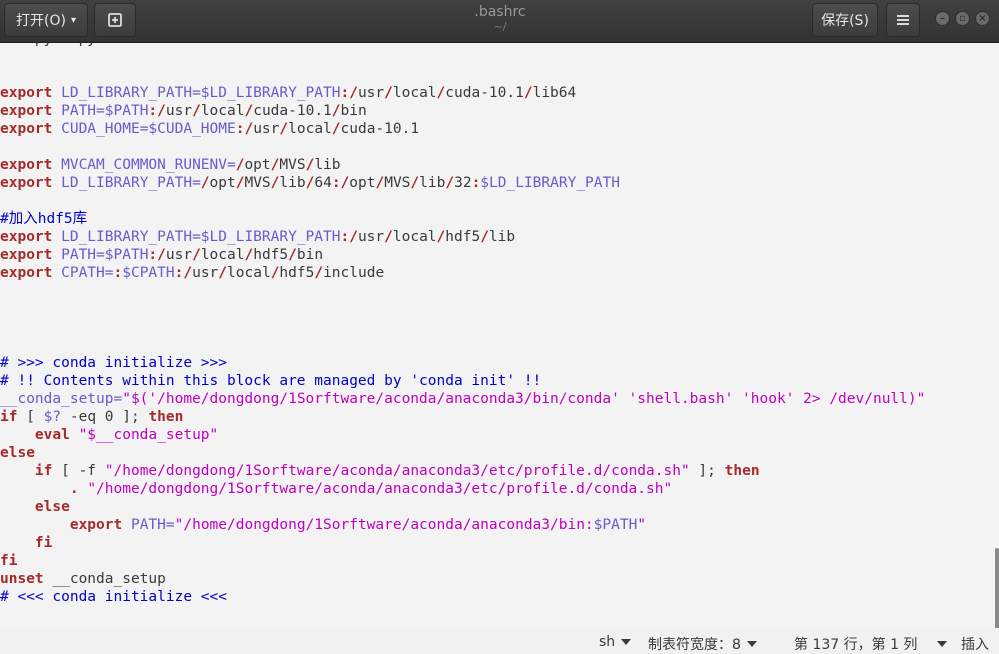  I want to click on code-token: bin, so click(310, 255).